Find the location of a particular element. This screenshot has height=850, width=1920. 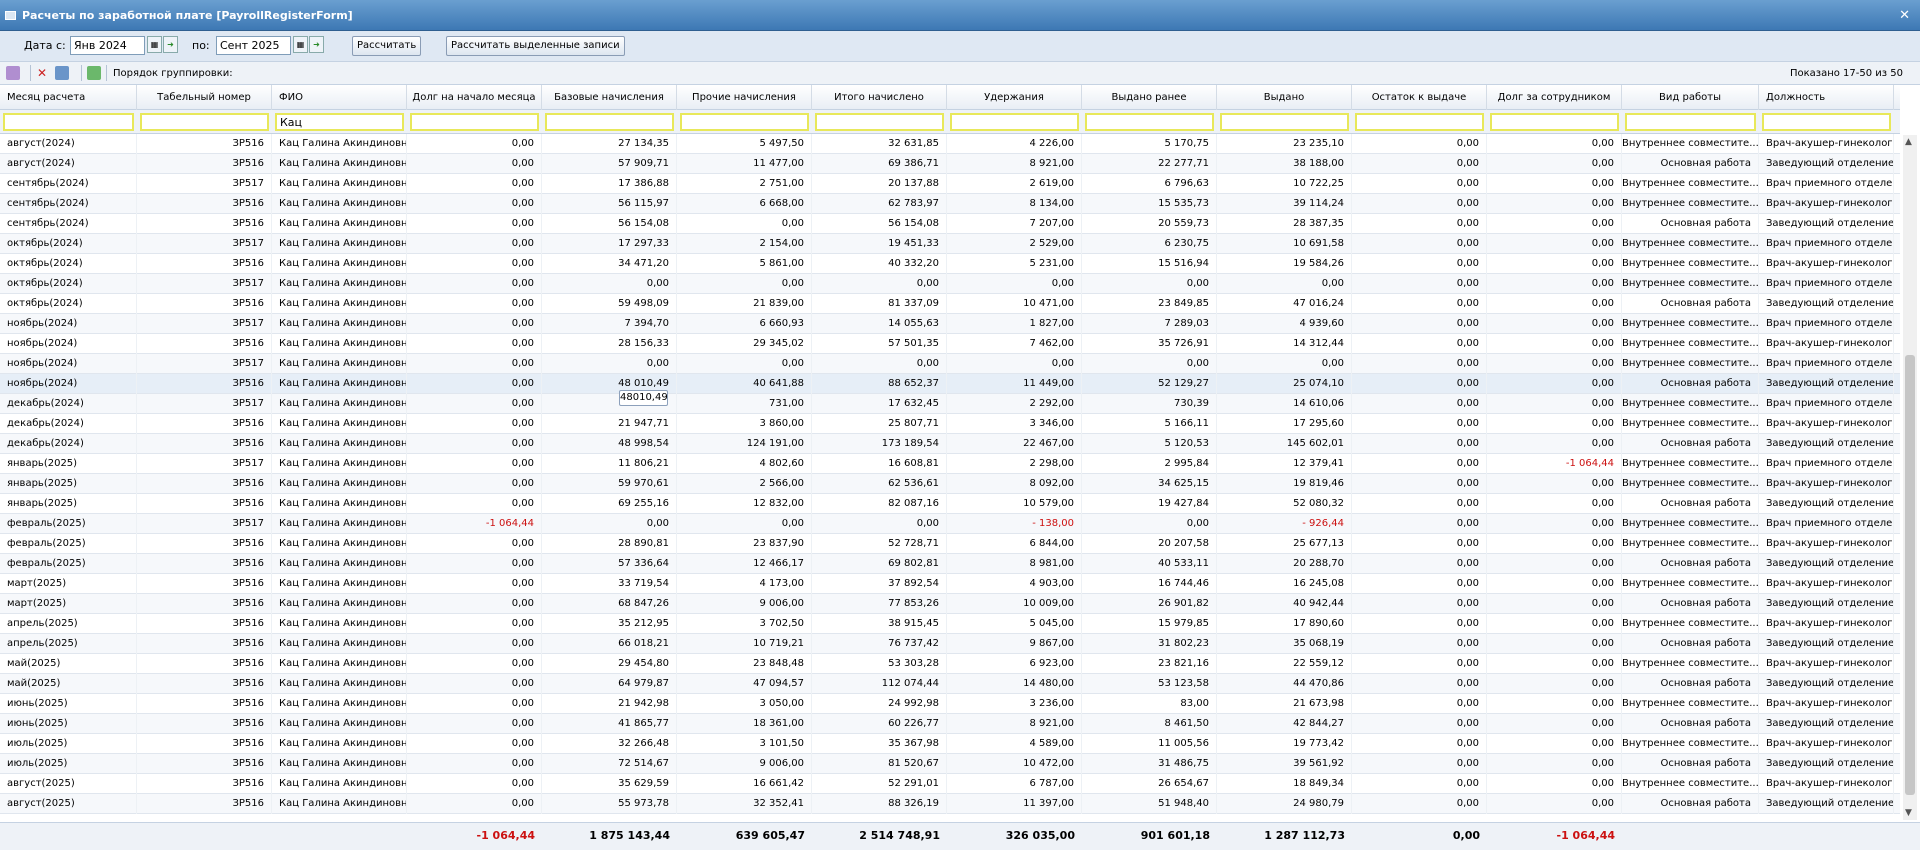

export-icon is located at coordinates (62, 73).